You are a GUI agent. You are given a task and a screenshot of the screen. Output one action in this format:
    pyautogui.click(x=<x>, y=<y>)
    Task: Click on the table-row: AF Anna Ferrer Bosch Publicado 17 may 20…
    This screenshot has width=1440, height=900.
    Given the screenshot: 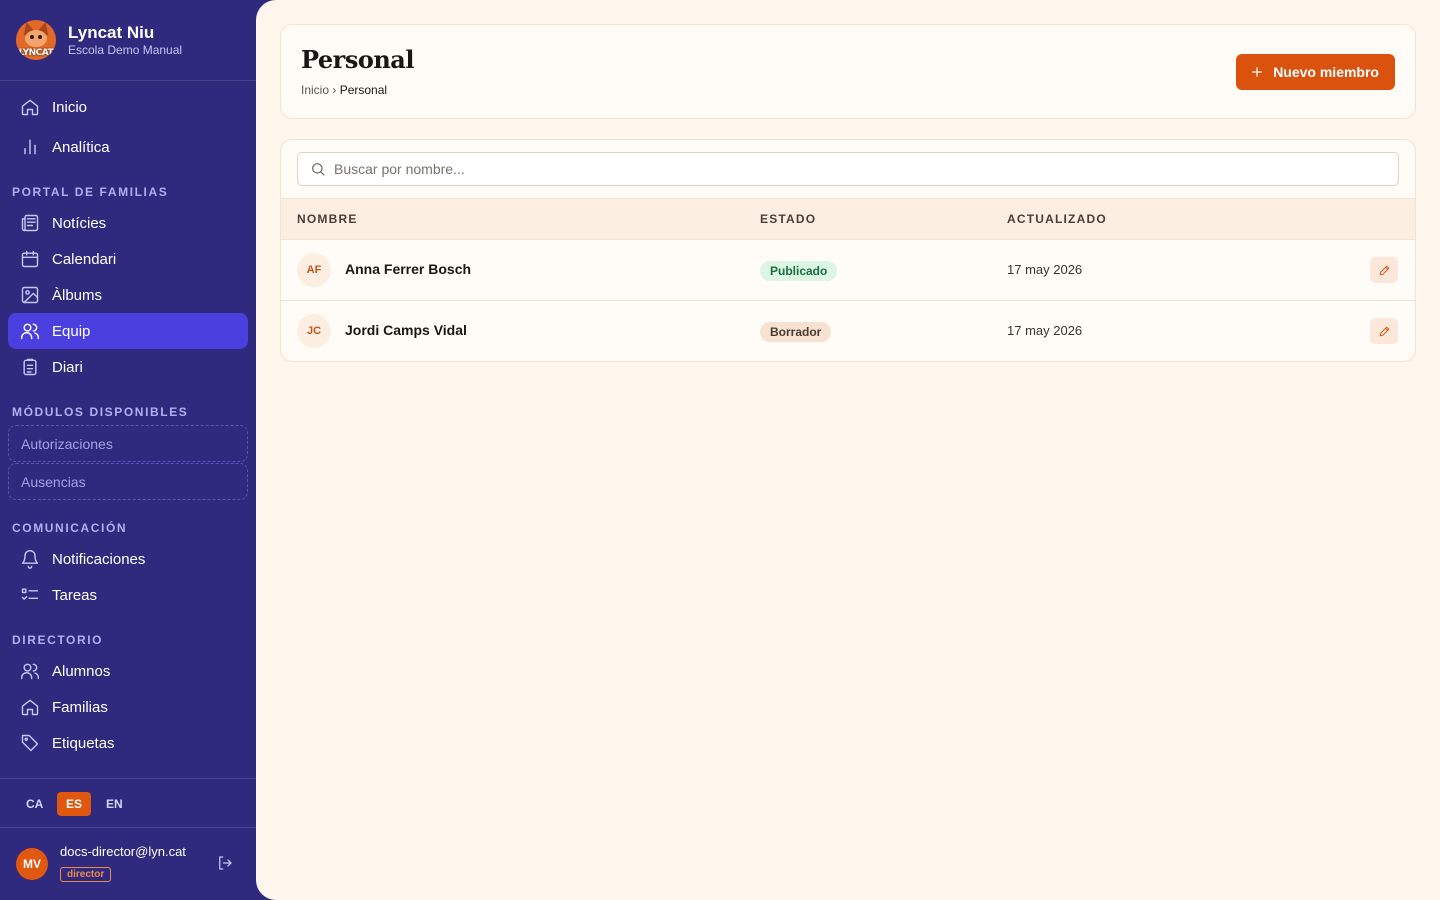 What is the action you would take?
    pyautogui.click(x=848, y=270)
    